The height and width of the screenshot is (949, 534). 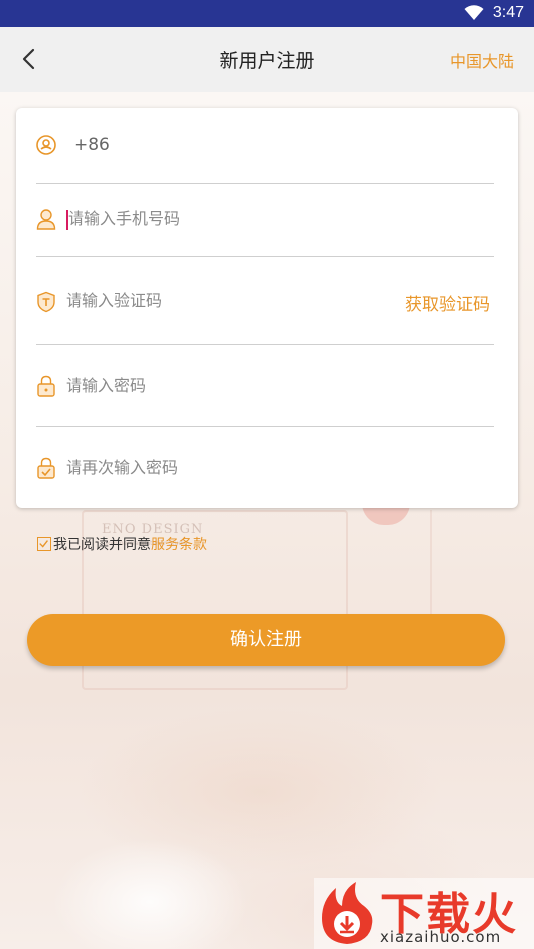 I want to click on terms-link: 服务条款, so click(x=179, y=544).